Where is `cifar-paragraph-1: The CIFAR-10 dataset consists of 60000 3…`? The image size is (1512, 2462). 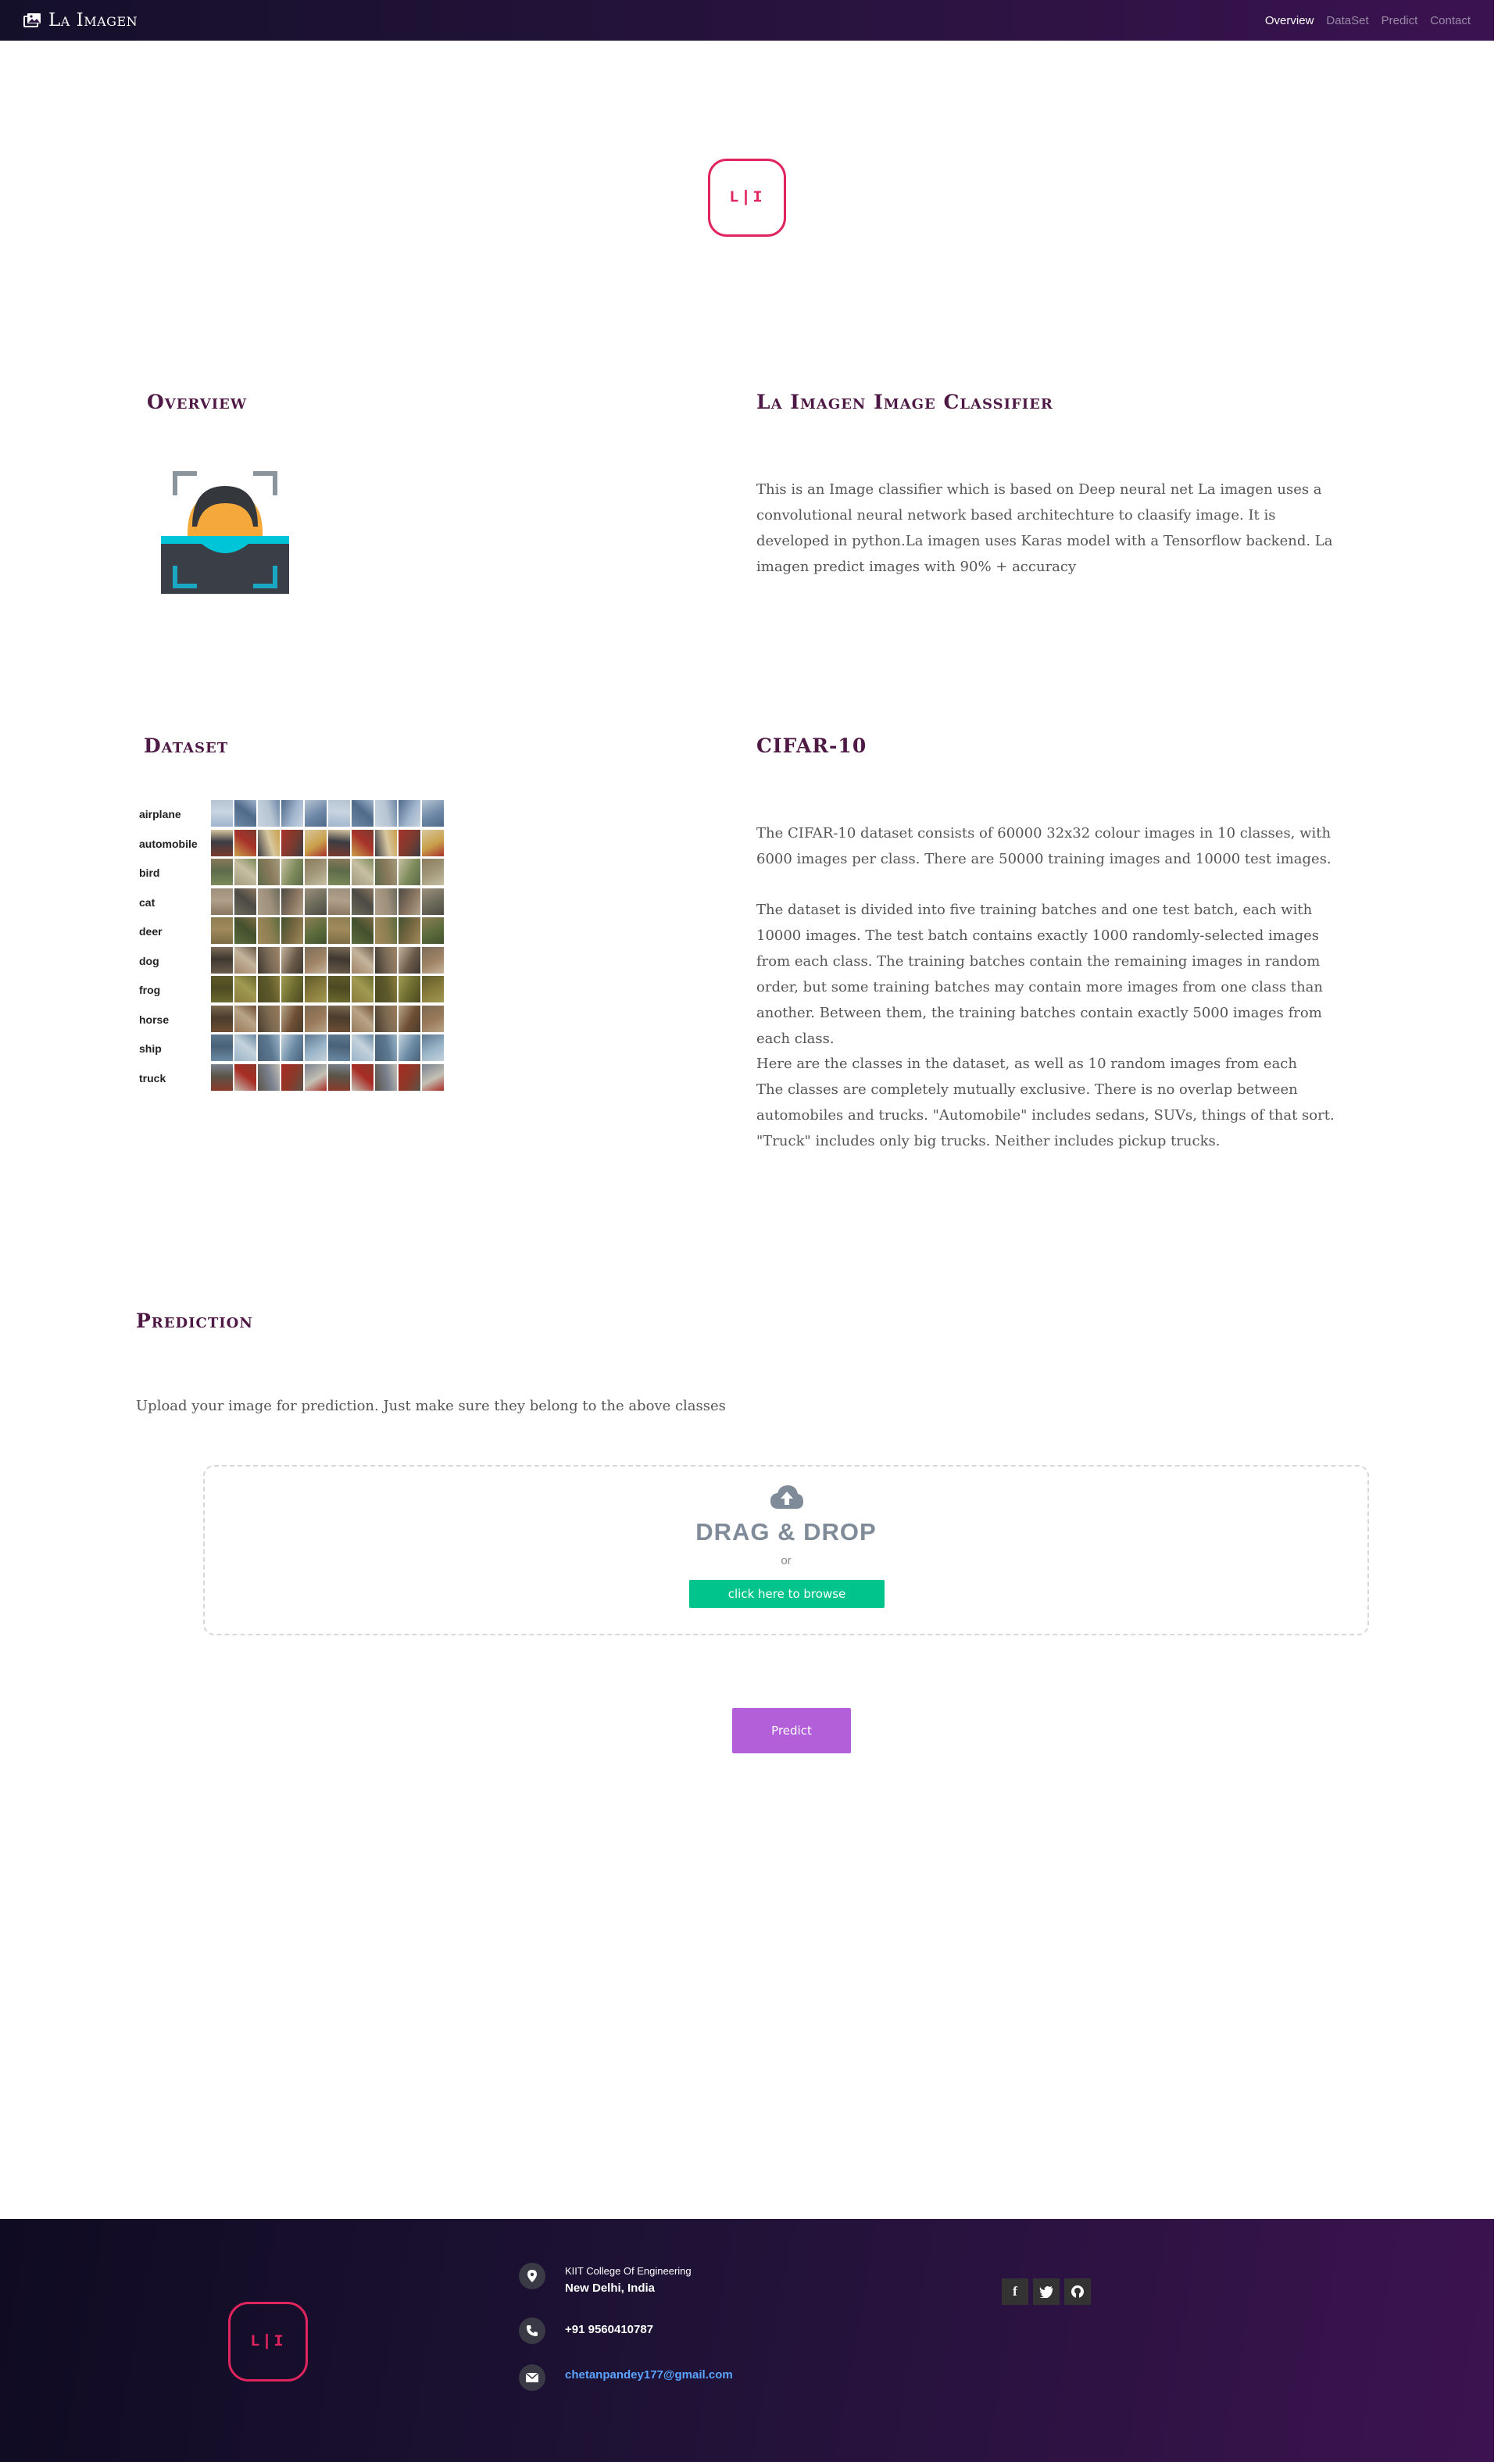 cifar-paragraph-1: The CIFAR-10 dataset consists of 60000 3… is located at coordinates (1043, 846).